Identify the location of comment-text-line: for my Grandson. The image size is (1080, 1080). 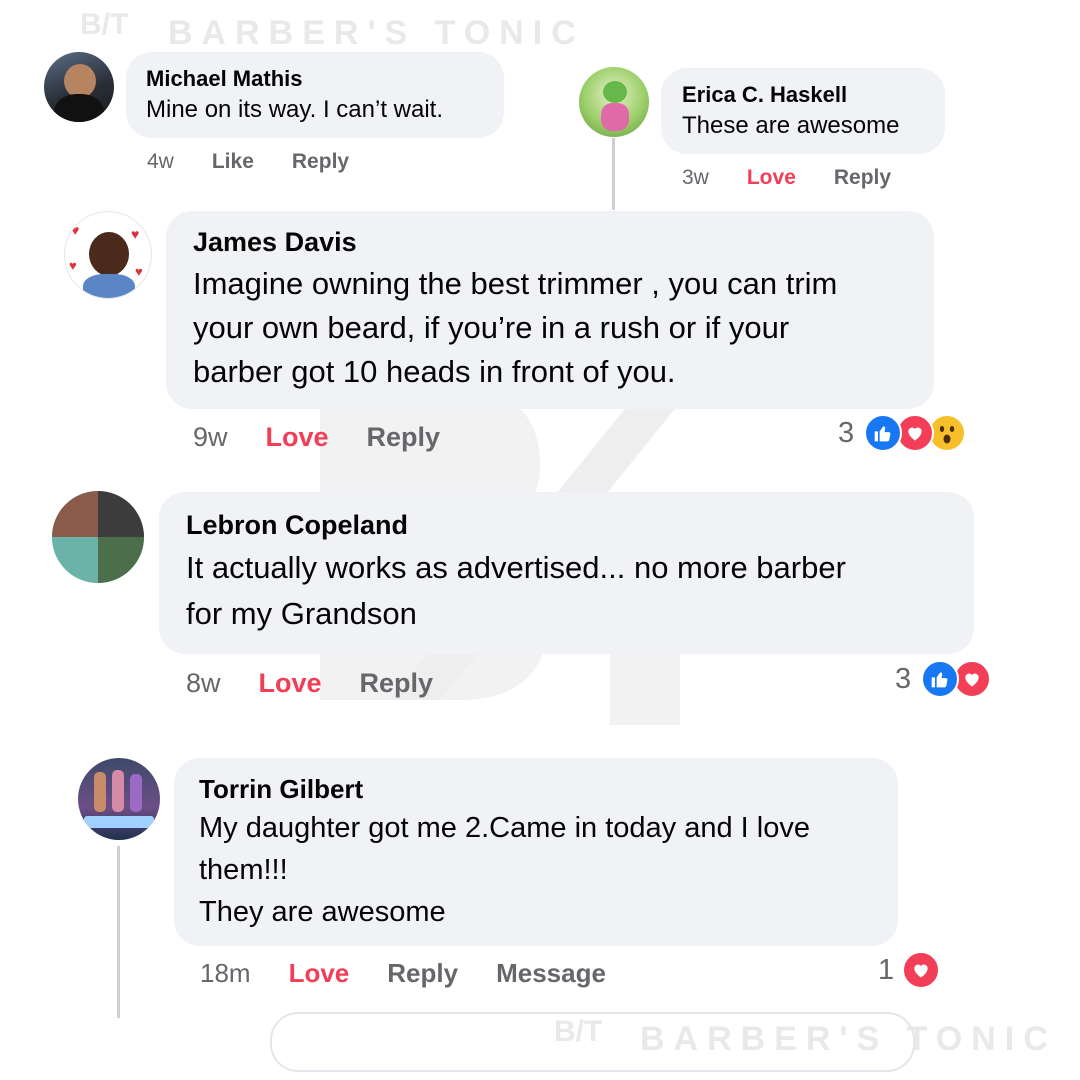
(301, 613).